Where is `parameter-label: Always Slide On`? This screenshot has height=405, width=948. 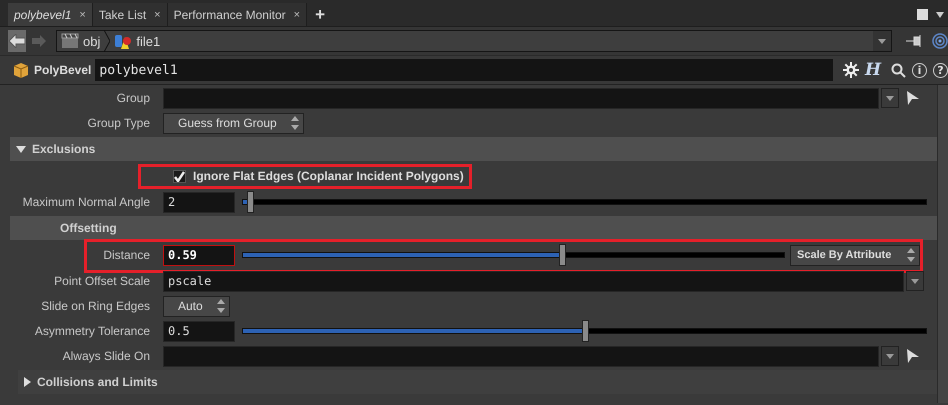
parameter-label: Always Slide On is located at coordinates (106, 356).